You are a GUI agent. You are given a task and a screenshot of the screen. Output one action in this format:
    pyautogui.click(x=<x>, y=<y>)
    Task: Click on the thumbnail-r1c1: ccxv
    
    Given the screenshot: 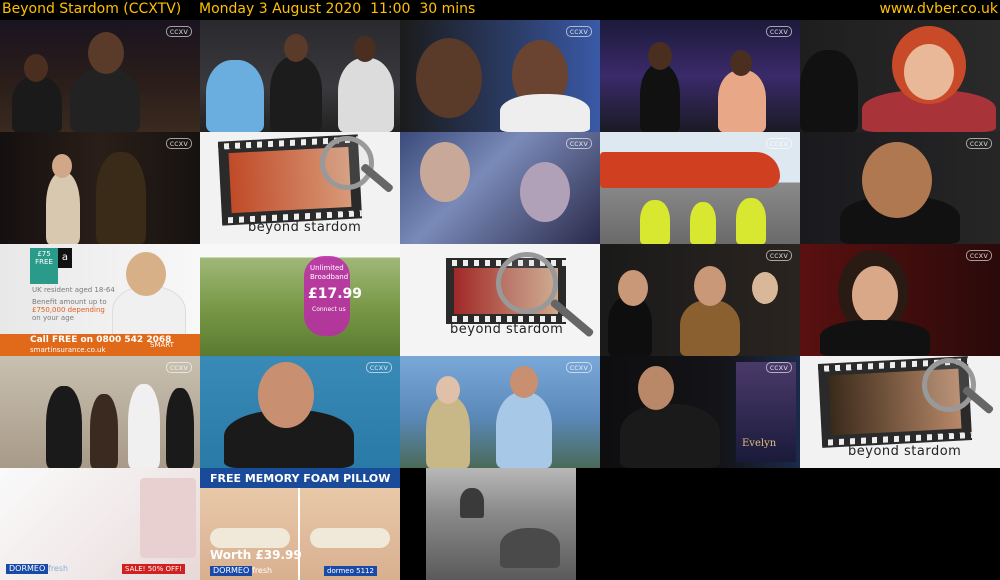 What is the action you would take?
    pyautogui.click(x=100, y=76)
    